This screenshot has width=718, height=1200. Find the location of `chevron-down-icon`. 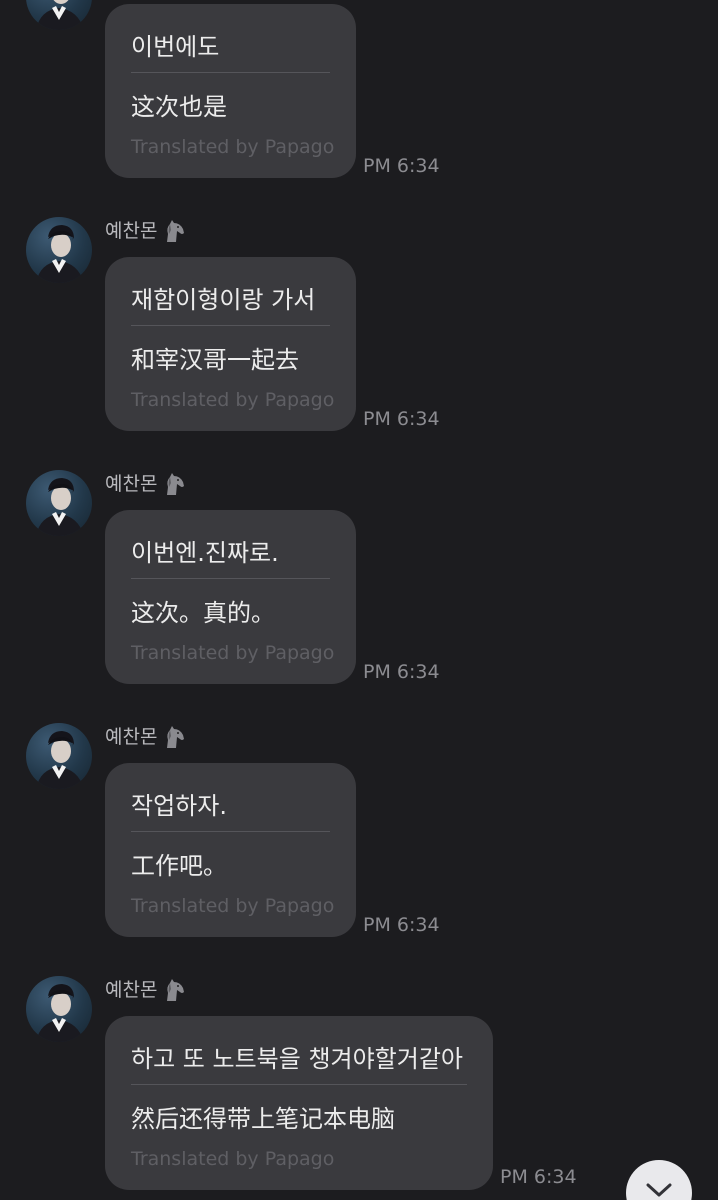

chevron-down-icon is located at coordinates (659, 1190).